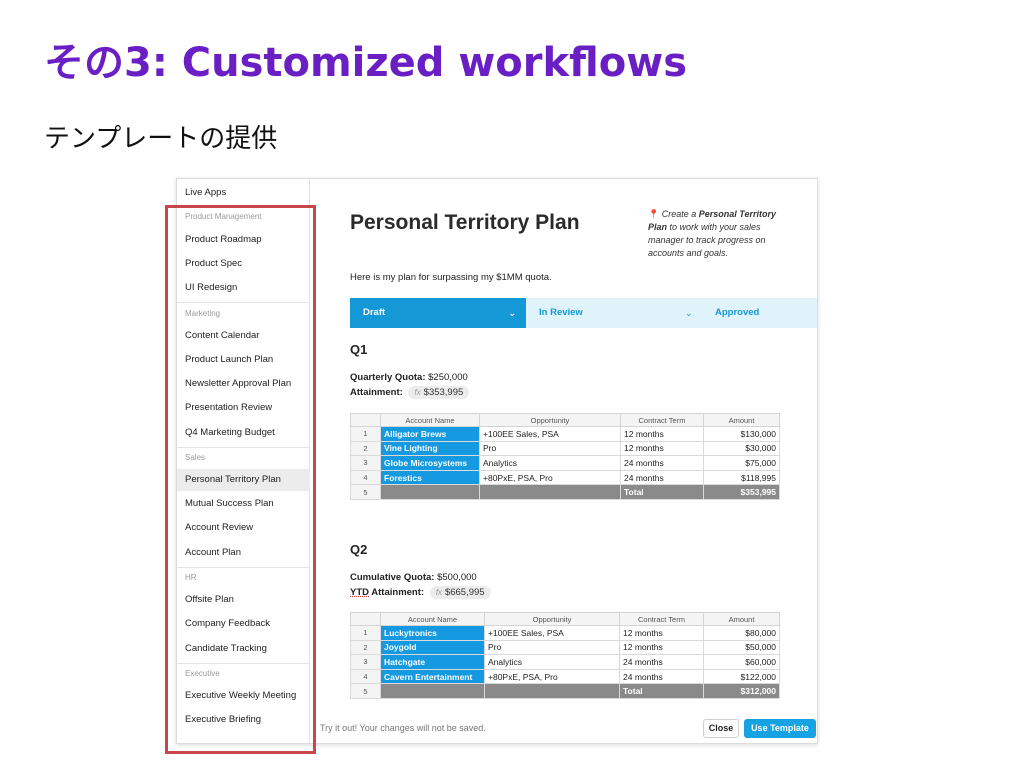 Image resolution: width=1024 pixels, height=768 pixels. I want to click on sidebar-item-account-review: Account Review, so click(247, 528).